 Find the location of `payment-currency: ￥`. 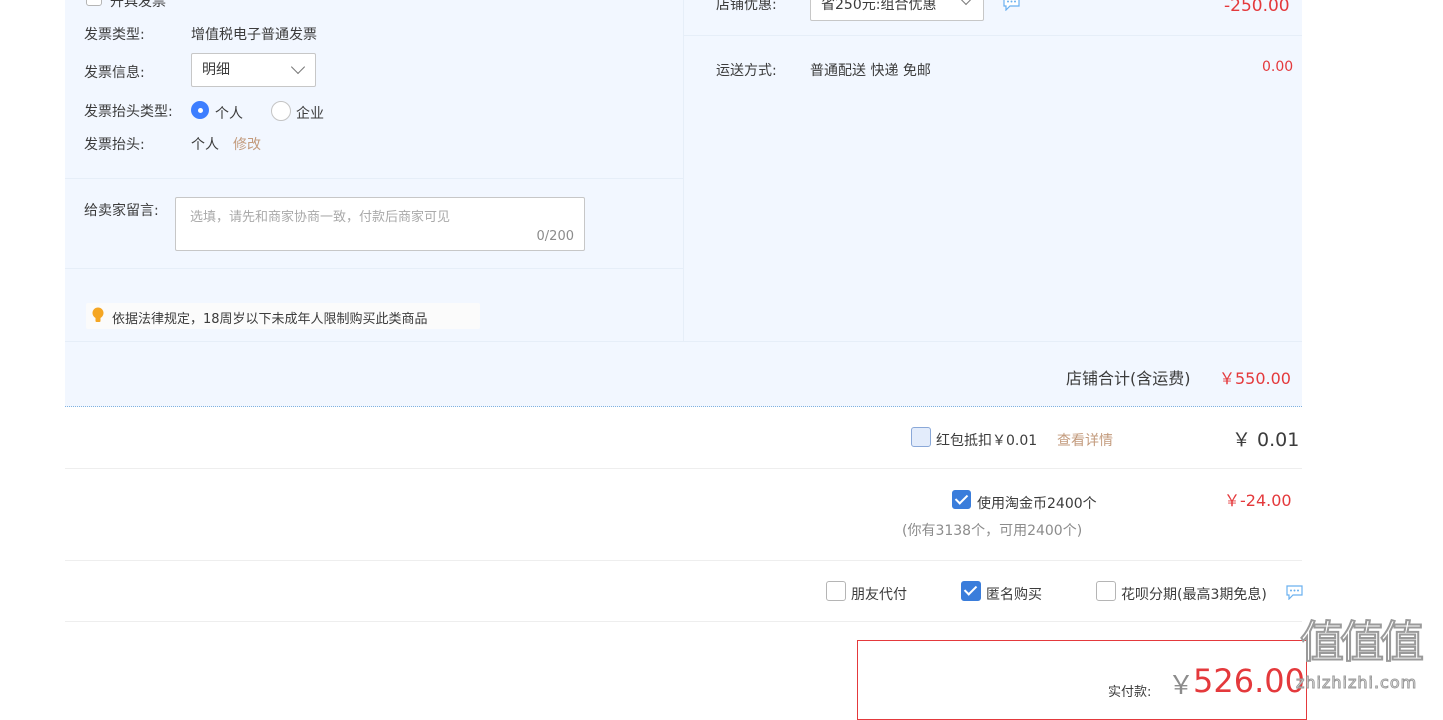

payment-currency: ￥ is located at coordinates (1181, 686).